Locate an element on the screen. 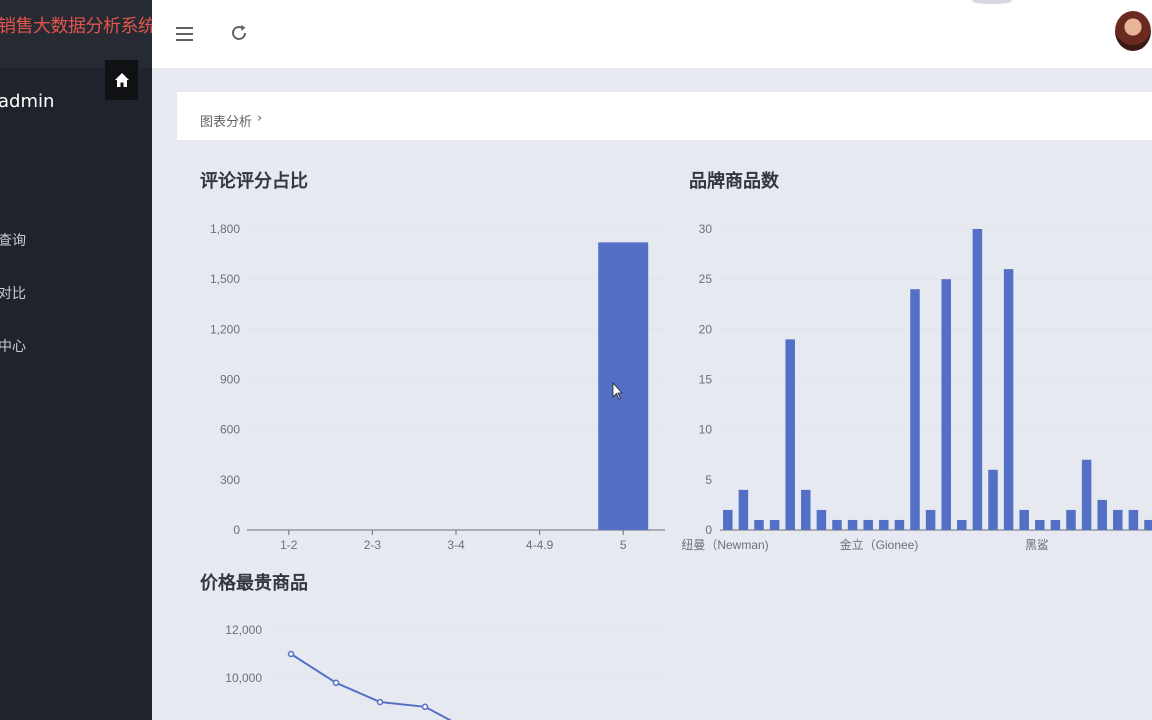  y-tick-label: 1,200 is located at coordinates (225, 329).